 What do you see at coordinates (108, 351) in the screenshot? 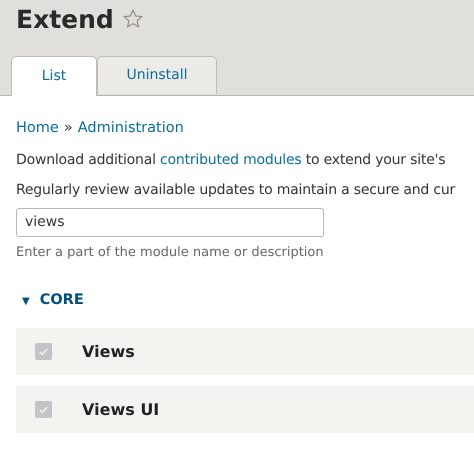
I see `module-name: Views` at bounding box center [108, 351].